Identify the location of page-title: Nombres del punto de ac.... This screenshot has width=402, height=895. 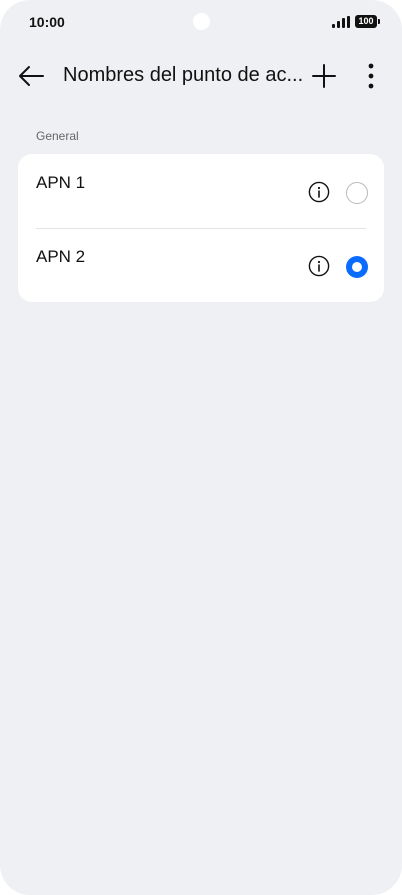
(183, 75).